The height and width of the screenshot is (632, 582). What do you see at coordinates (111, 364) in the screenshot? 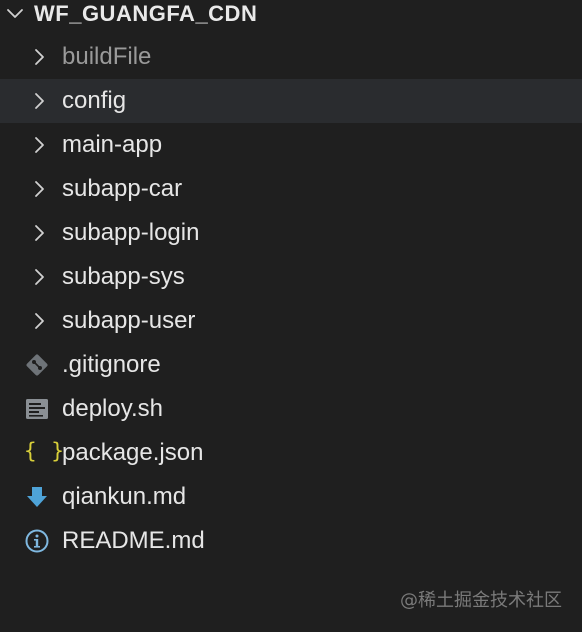
I see `file-label: .gitignore` at bounding box center [111, 364].